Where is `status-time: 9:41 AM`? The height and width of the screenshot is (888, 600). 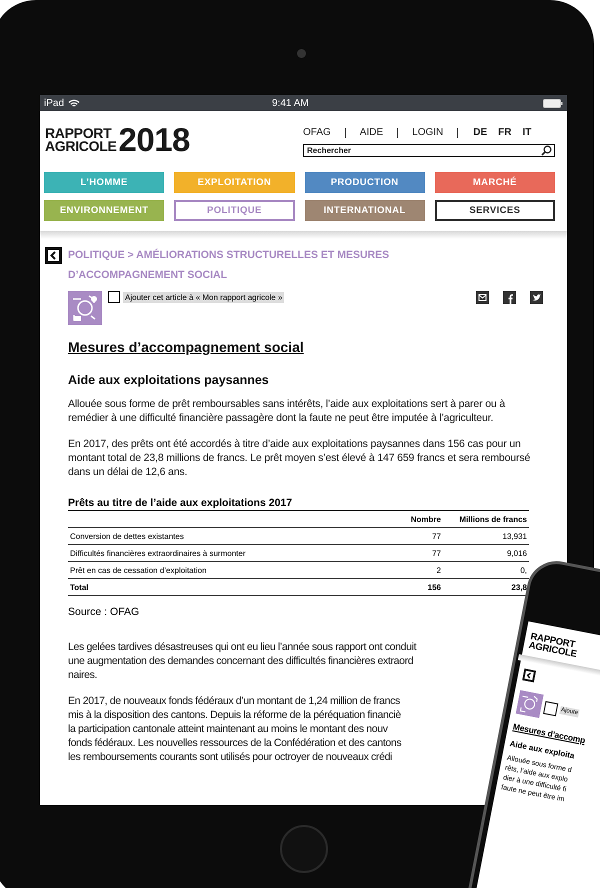
status-time: 9:41 AM is located at coordinates (290, 103).